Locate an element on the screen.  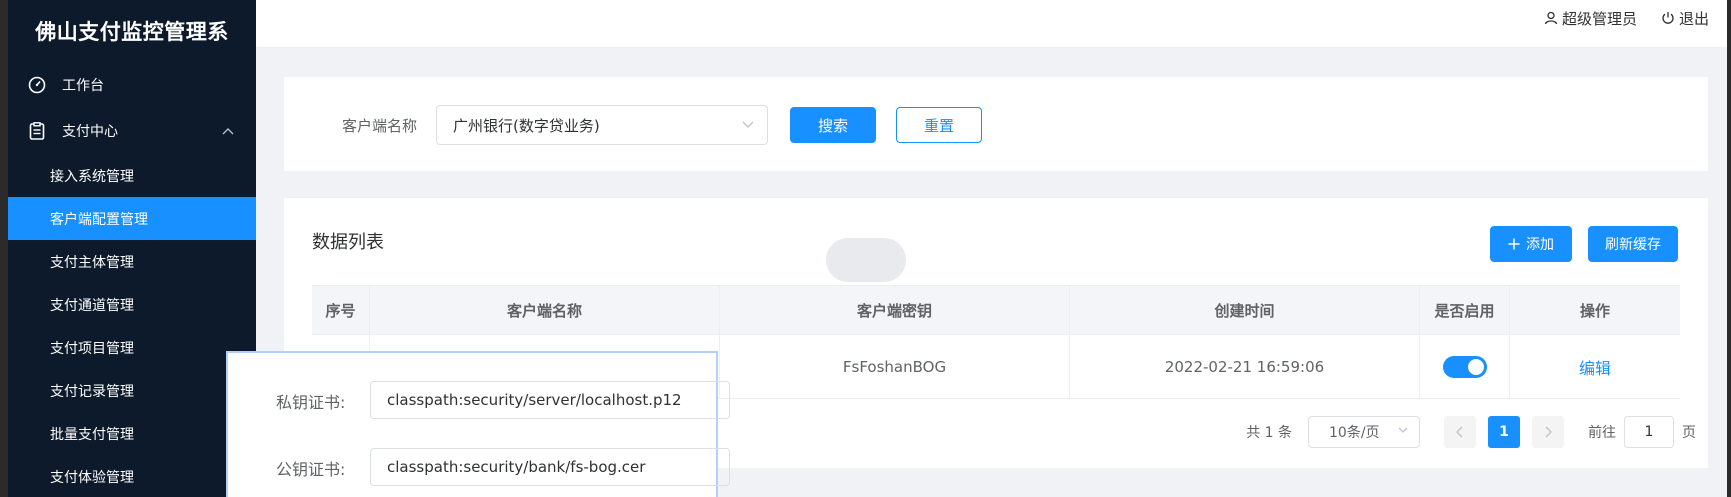
pagination-total: 共 1 条 is located at coordinates (1269, 433).